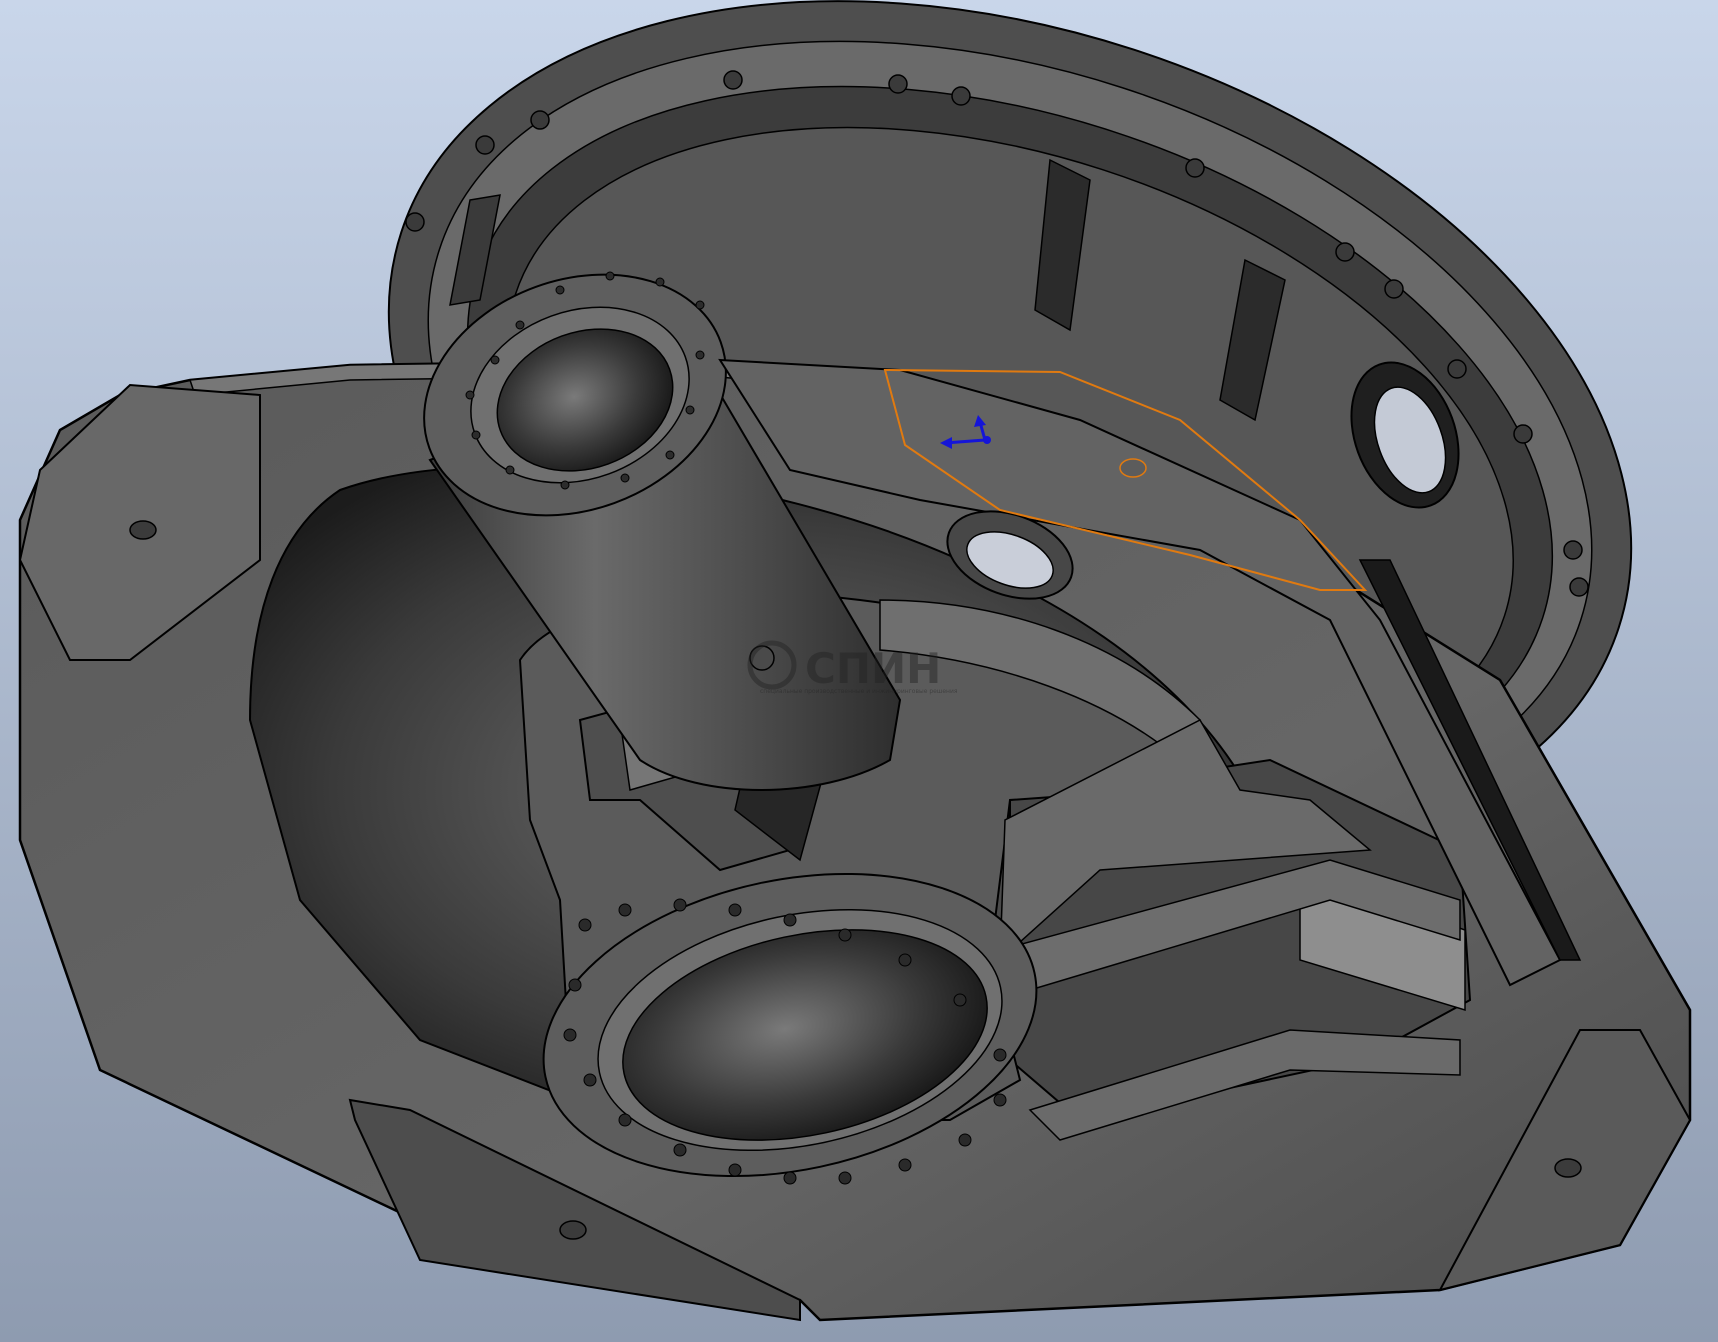 The image size is (1718, 1342). Describe the element at coordinates (873, 668) in the screenshot. I see `watermark-logo: СПИН` at that location.